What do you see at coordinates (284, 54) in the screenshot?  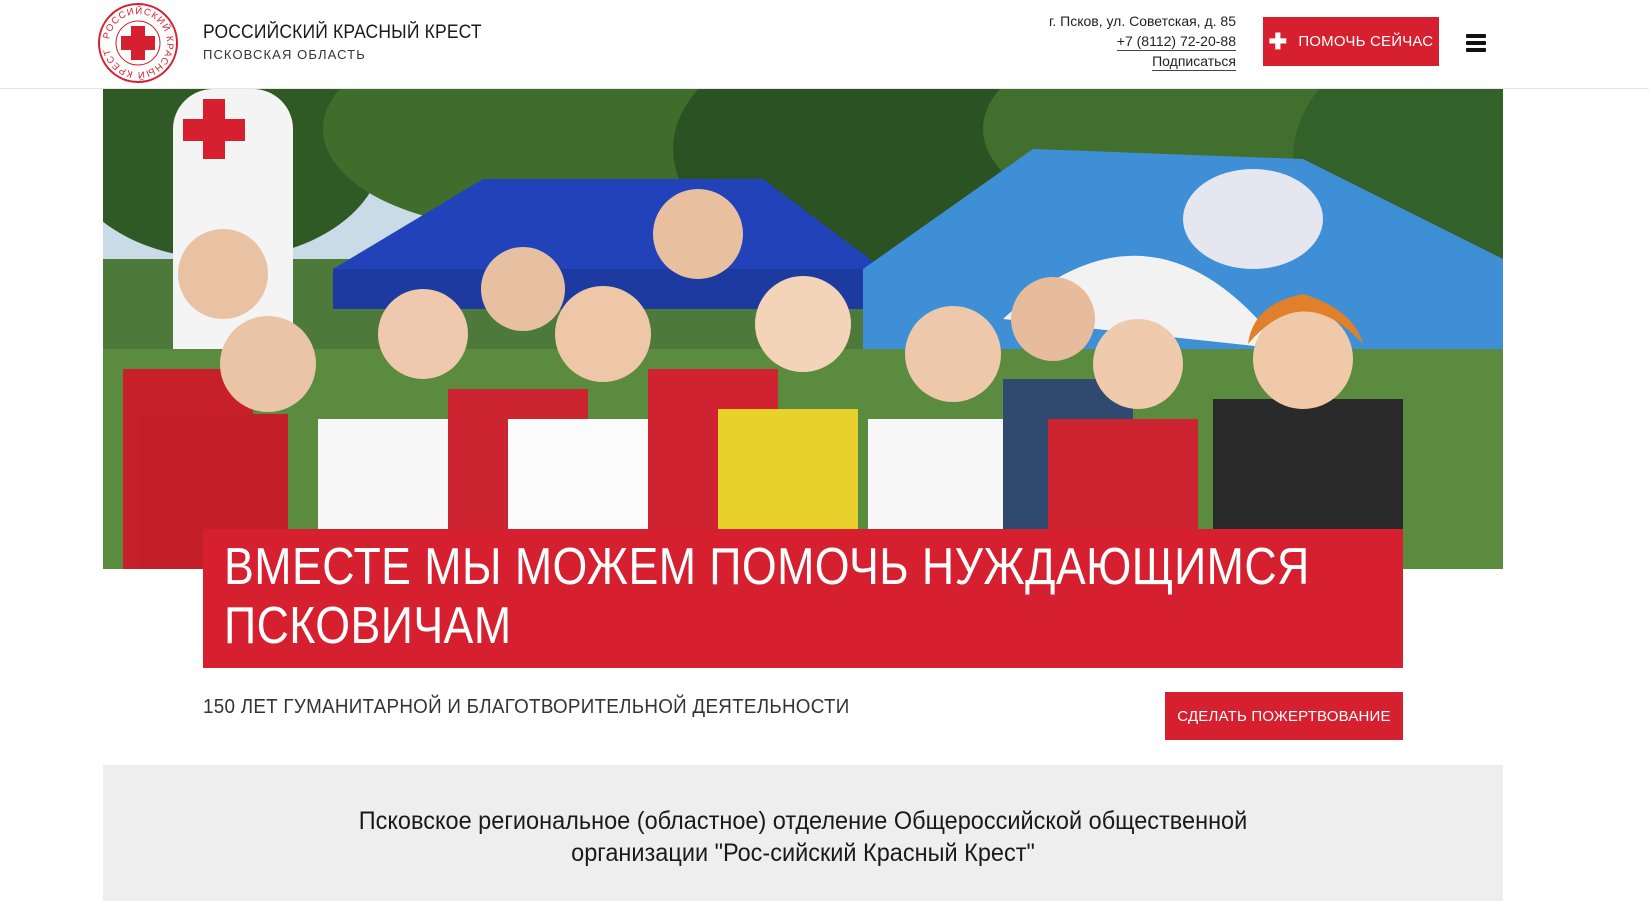 I see `brand-subtitle: ПСКОВСКАЯ ОБЛАСТЬ` at bounding box center [284, 54].